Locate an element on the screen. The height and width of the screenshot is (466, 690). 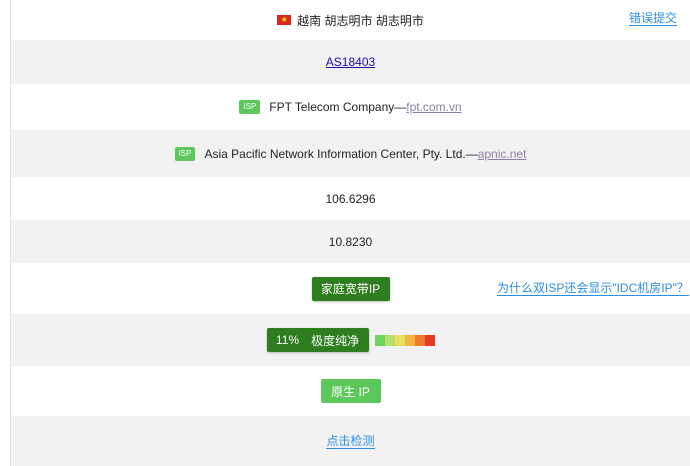
fraud-score-scale is located at coordinates (404, 340).